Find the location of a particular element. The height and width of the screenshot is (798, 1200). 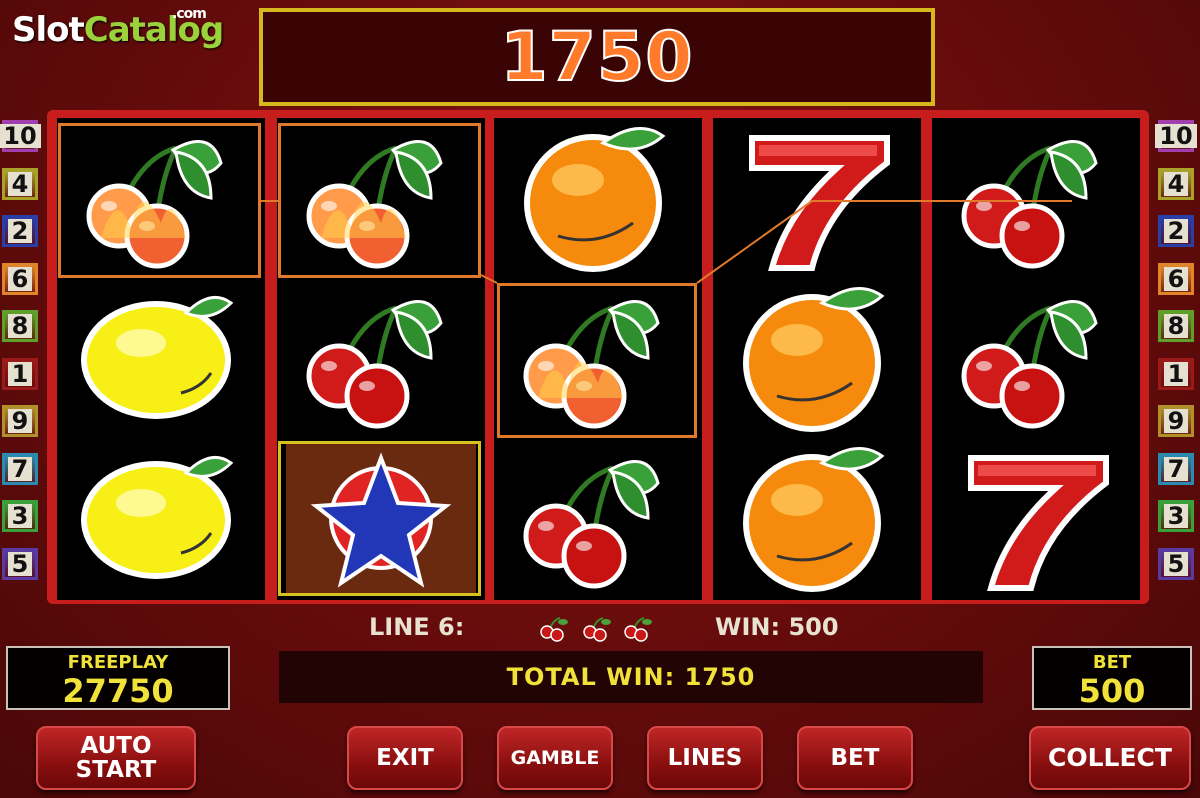

left-line-badge-9: 9 is located at coordinates (20, 421).